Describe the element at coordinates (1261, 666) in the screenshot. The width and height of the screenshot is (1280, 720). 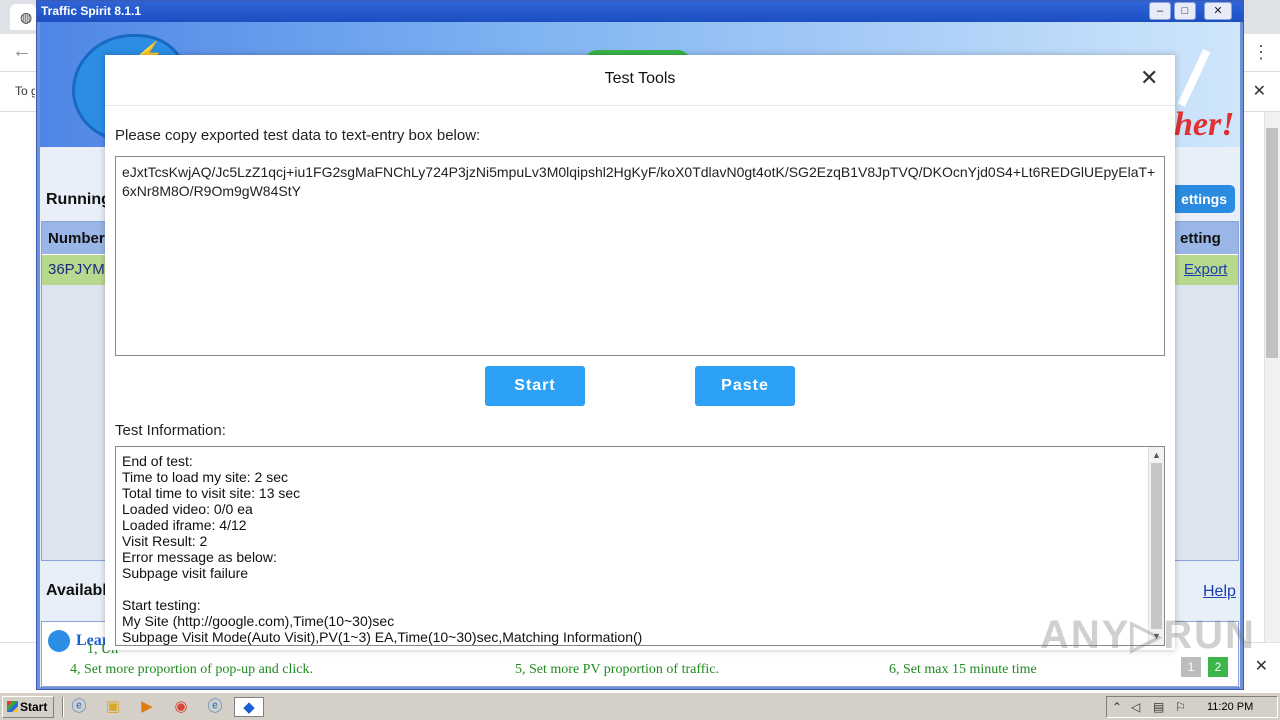
I see `bottom-bar-close-icon: ✕` at that location.